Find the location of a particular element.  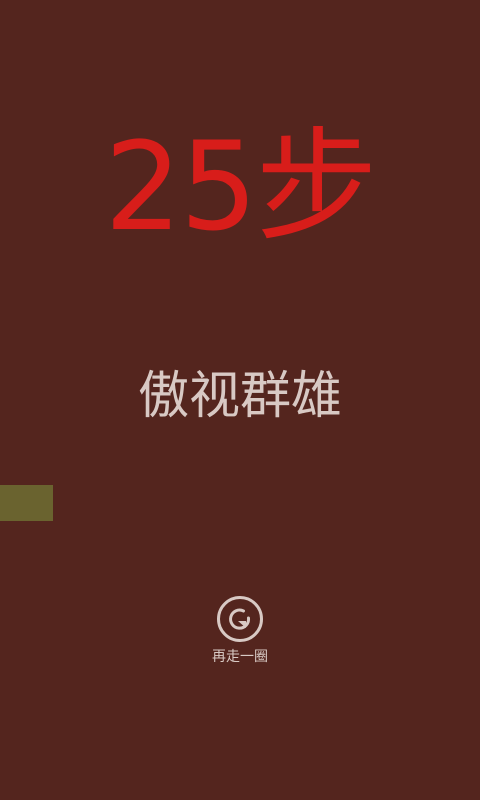

replay-button: 再走一圈 is located at coordinates (240, 633).